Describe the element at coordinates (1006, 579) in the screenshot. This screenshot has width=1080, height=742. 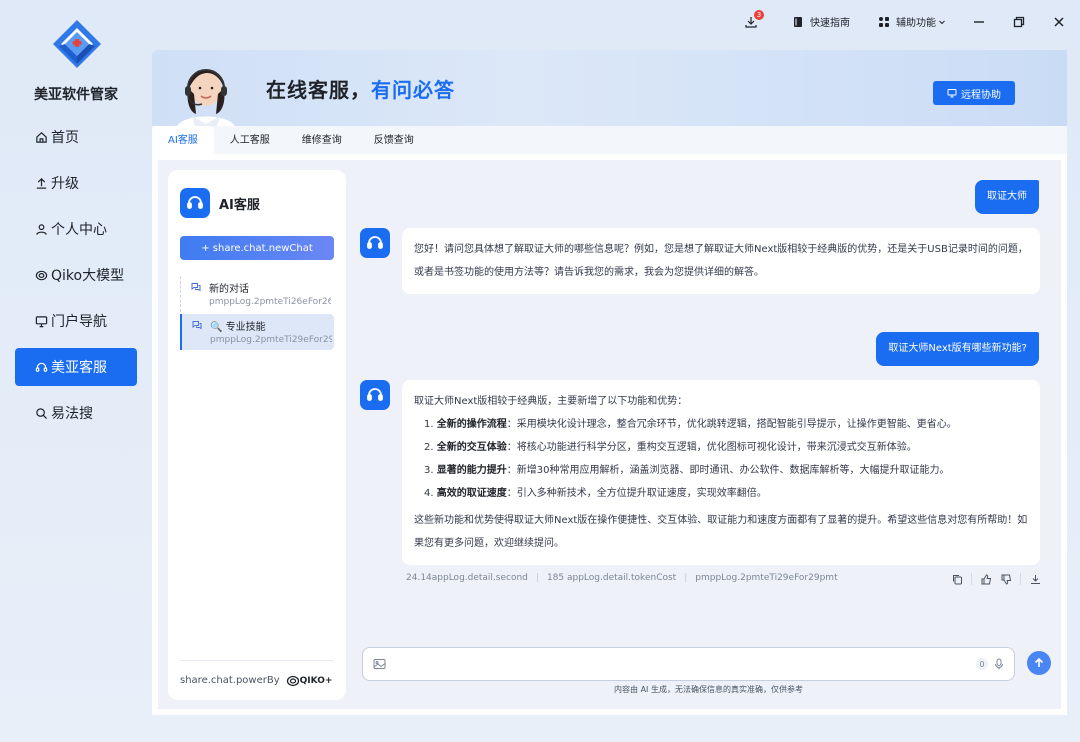
I see `dislike-button` at that location.